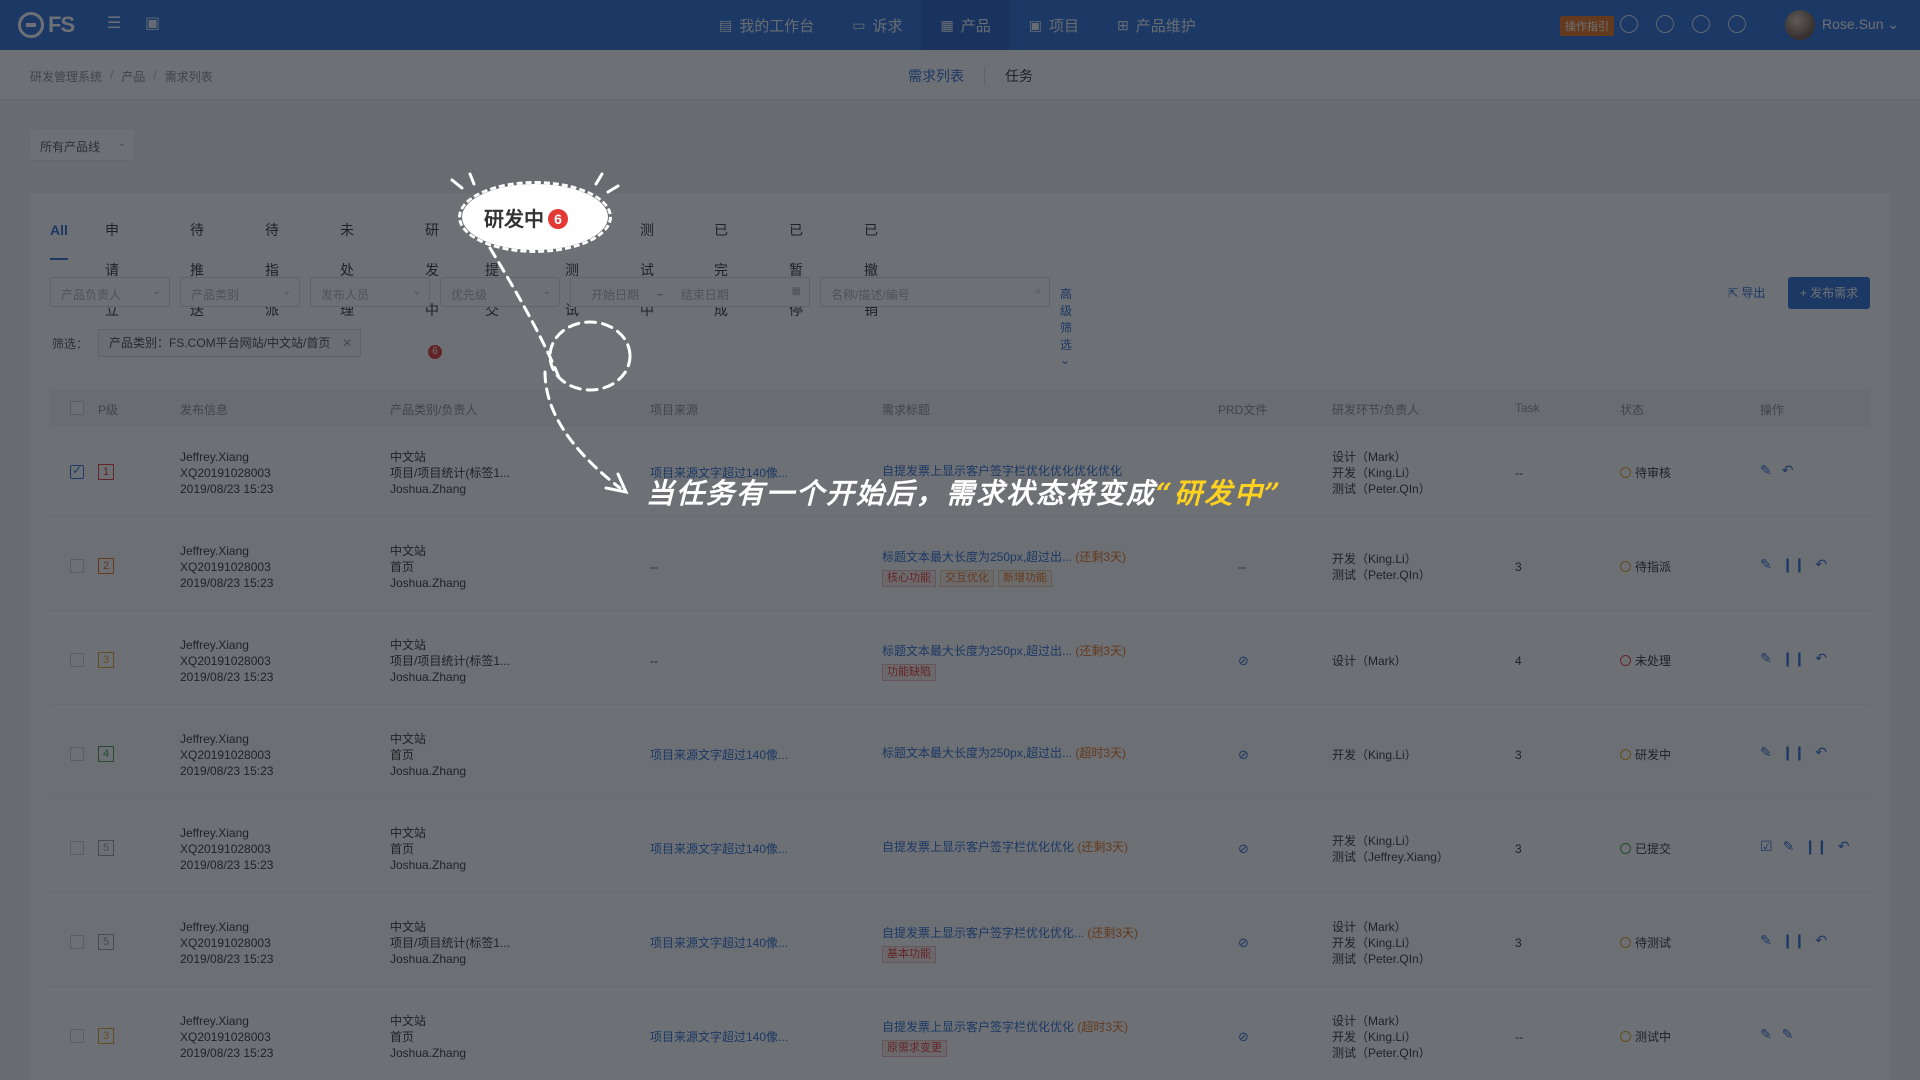  What do you see at coordinates (433, 284) in the screenshot?
I see `tab-status-5: 研发中6` at bounding box center [433, 284].